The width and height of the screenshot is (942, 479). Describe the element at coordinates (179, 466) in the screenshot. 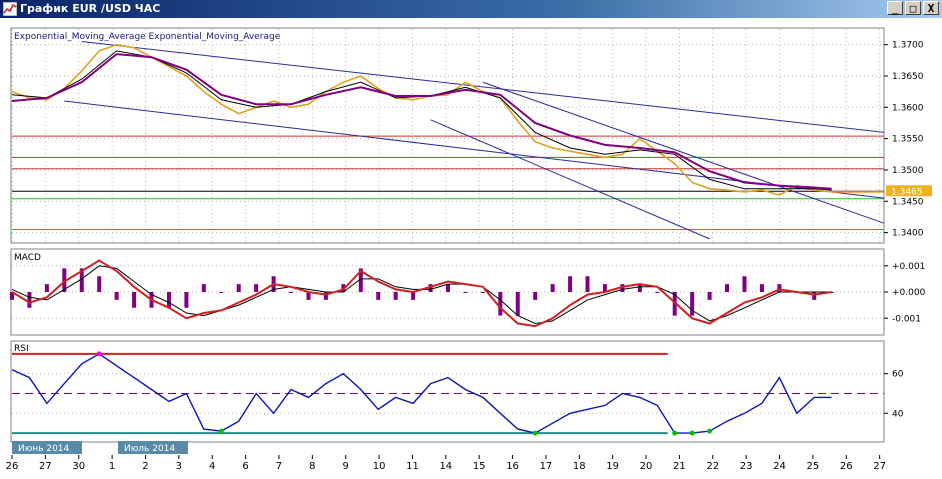

I see `x-tick-label: 3` at that location.